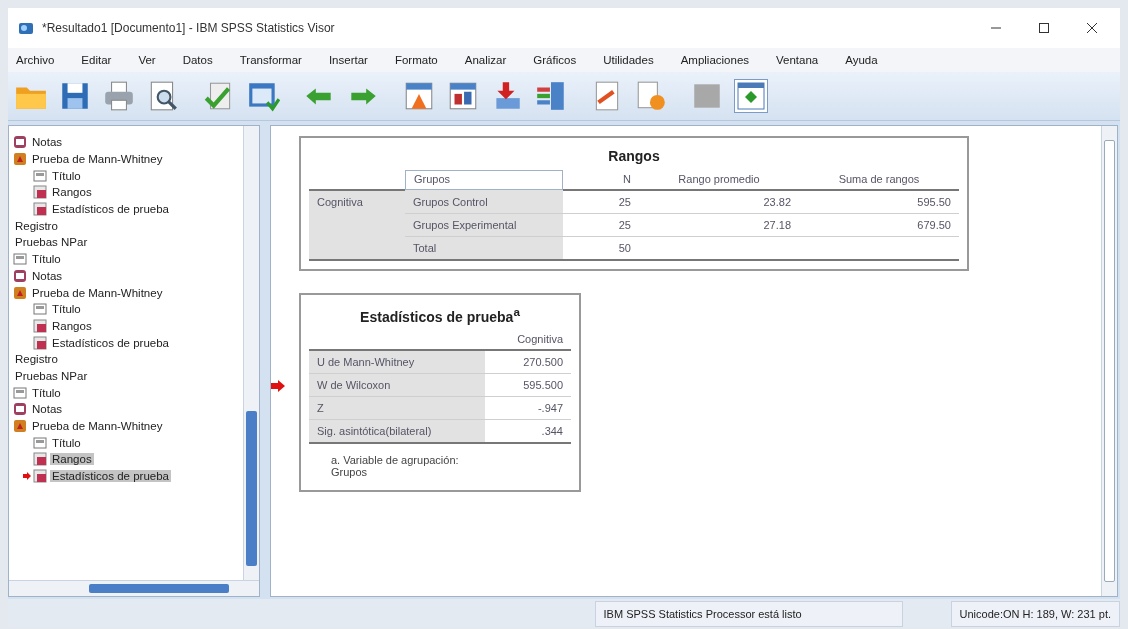 This screenshot has width=1128, height=629. What do you see at coordinates (26, 28) in the screenshot?
I see `app-icon` at bounding box center [26, 28].